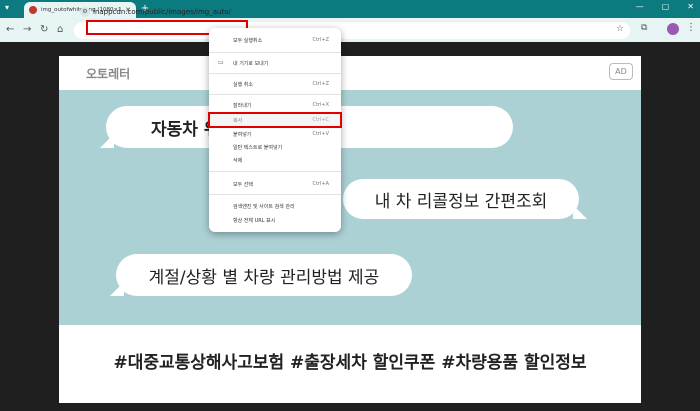 The width and height of the screenshot is (700, 411). I want to click on menu-item-shortcut: Ctrl+V, so click(320, 134).